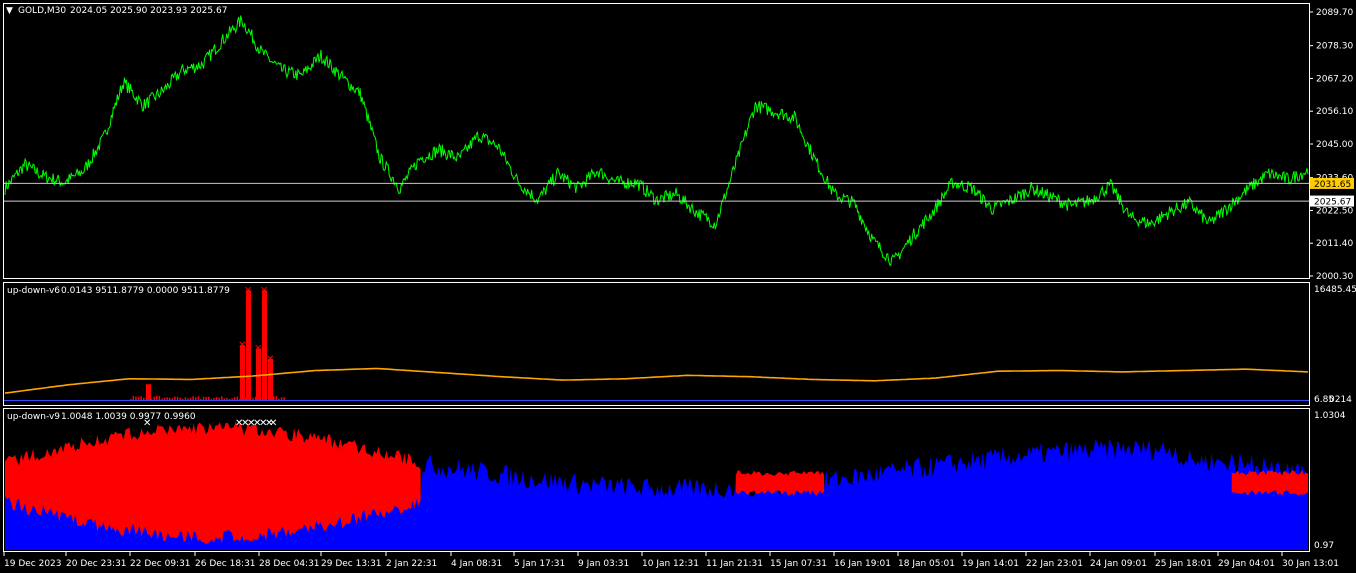 This screenshot has width=1356, height=573. Describe the element at coordinates (33, 564) in the screenshot. I see `time-axis-label: 19 Dec 2023` at that location.